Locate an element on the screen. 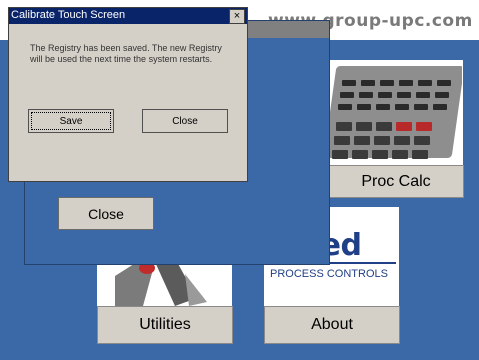  calculator-icon is located at coordinates (395, 110).